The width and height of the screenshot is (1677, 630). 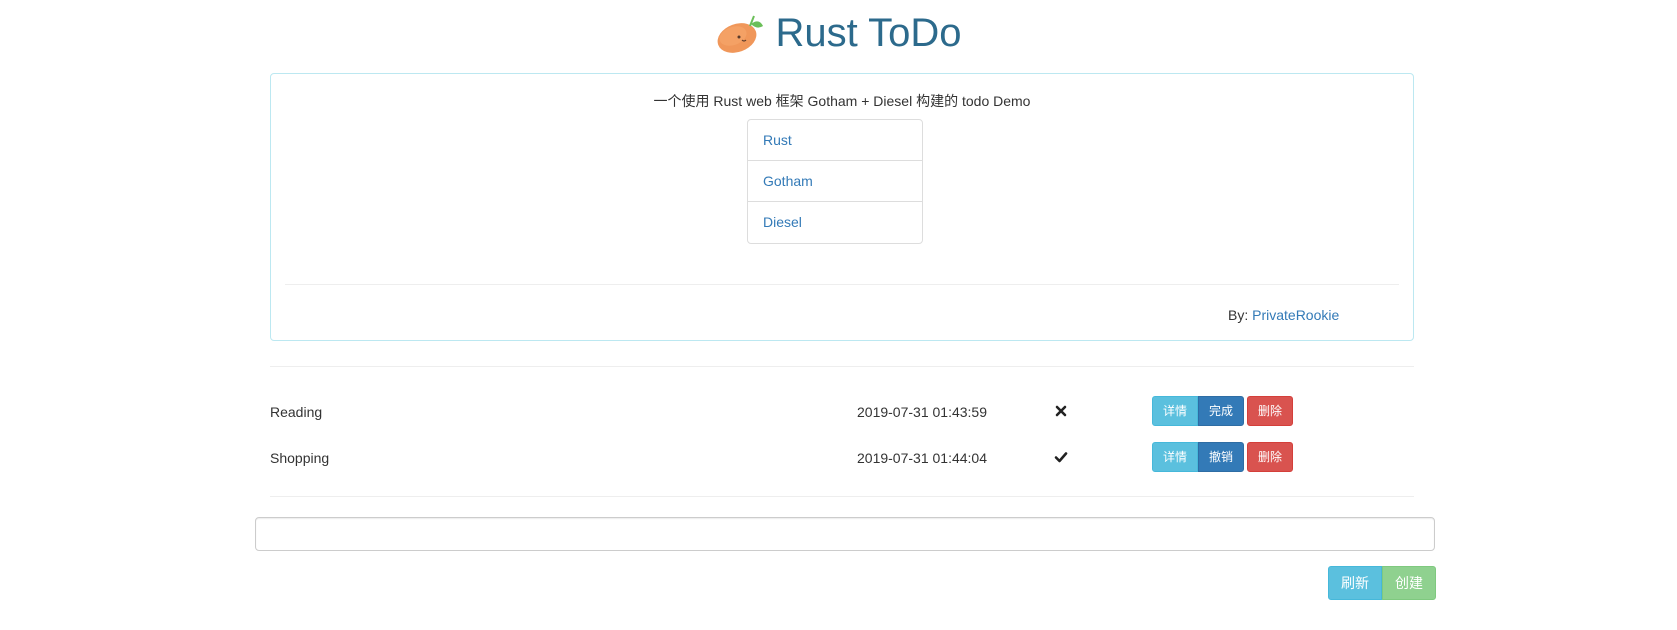 What do you see at coordinates (1238, 315) in the screenshot?
I see `by-label: By:` at bounding box center [1238, 315].